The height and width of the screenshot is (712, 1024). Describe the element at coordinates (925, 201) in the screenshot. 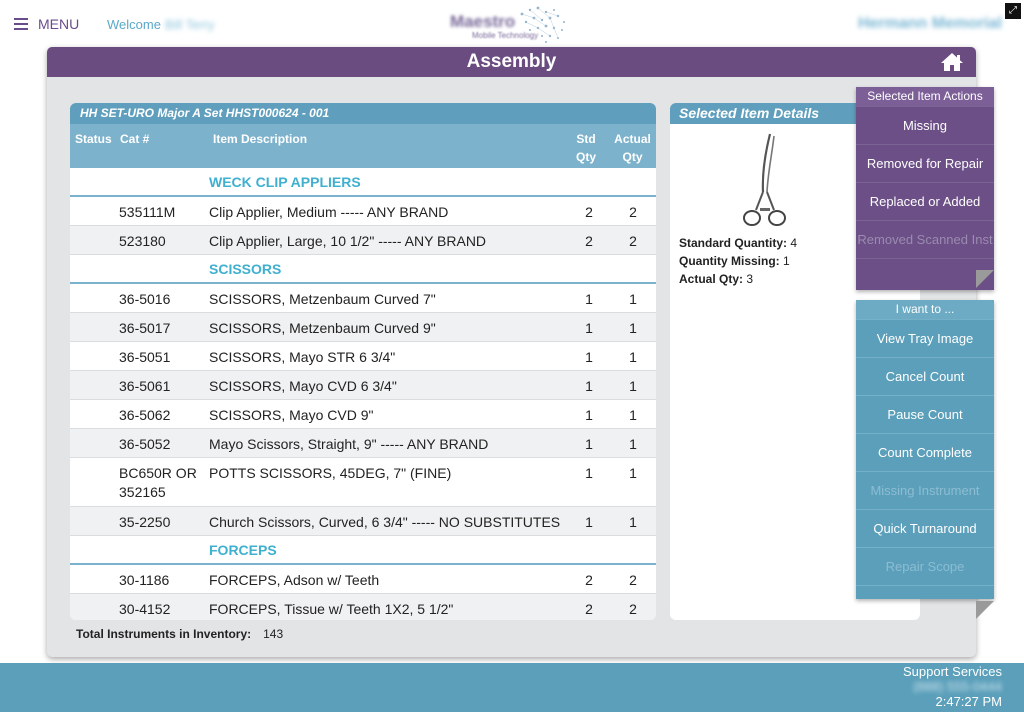

I see `action-replaced-or-added-button: Replaced or Added` at that location.